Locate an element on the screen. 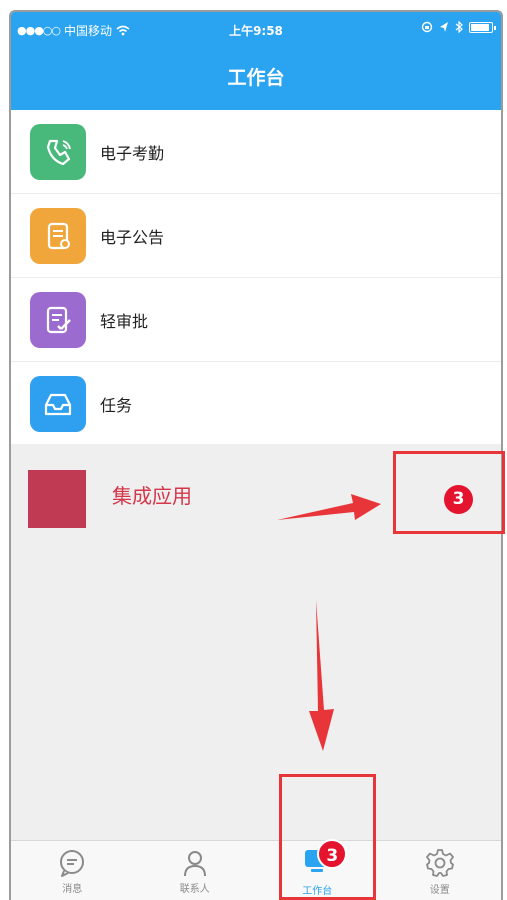 This screenshot has height=900, width=507. message-icon is located at coordinates (72, 863).